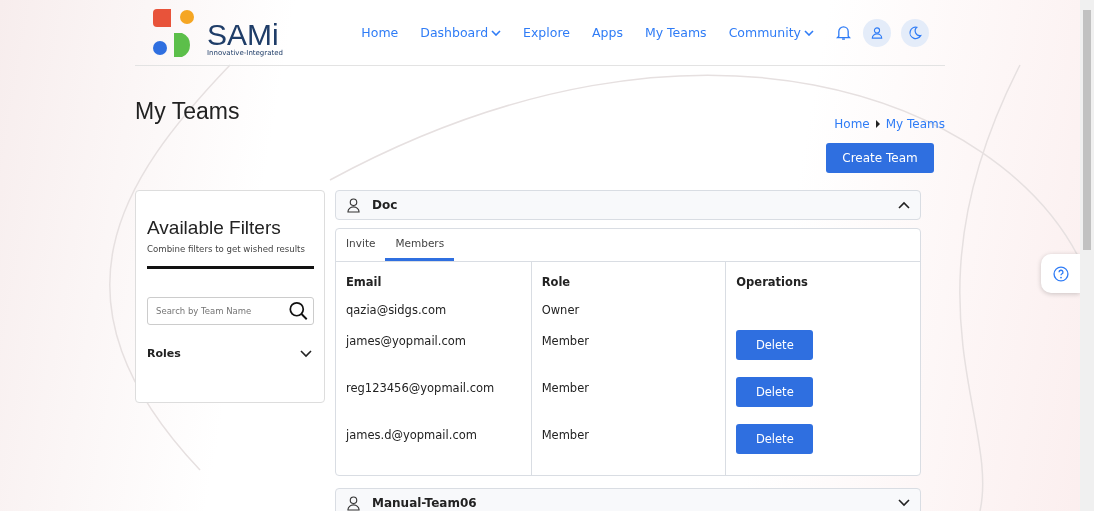  What do you see at coordinates (396, 310) in the screenshot?
I see `table-cell: qazia@sidgs.com` at bounding box center [396, 310].